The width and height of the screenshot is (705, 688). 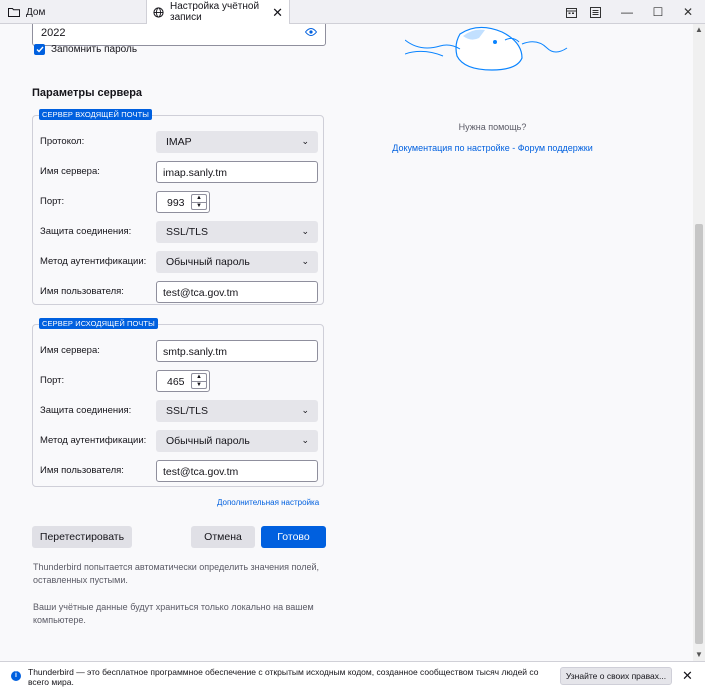 What do you see at coordinates (82, 291) in the screenshot?
I see `incoming-user-label: Имя пользователя:` at bounding box center [82, 291].